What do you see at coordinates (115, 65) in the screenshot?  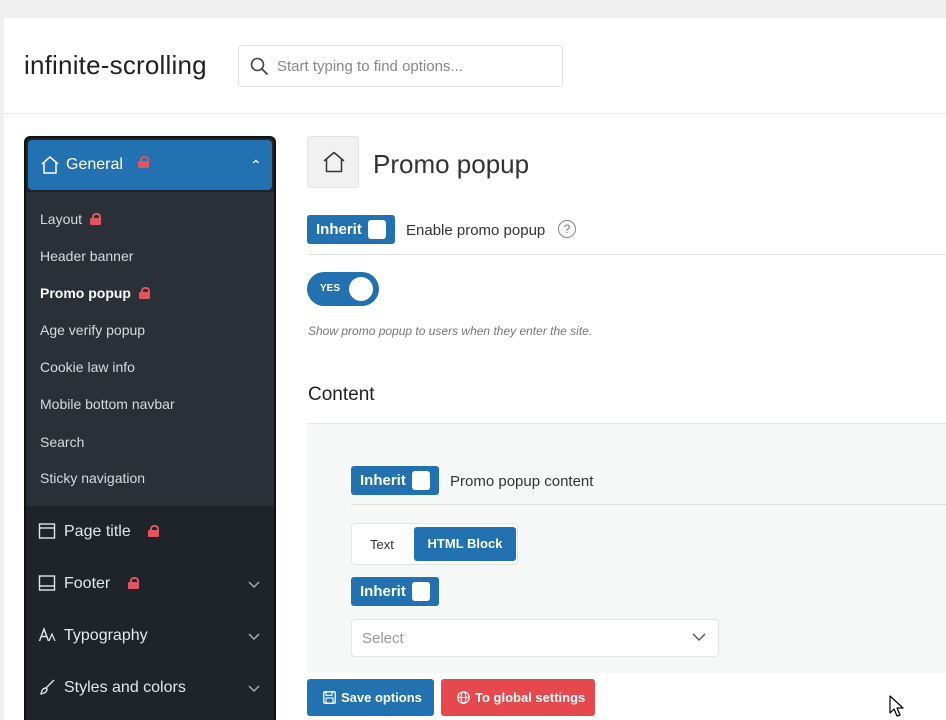 I see `app-title: infinite-scrolling` at bounding box center [115, 65].